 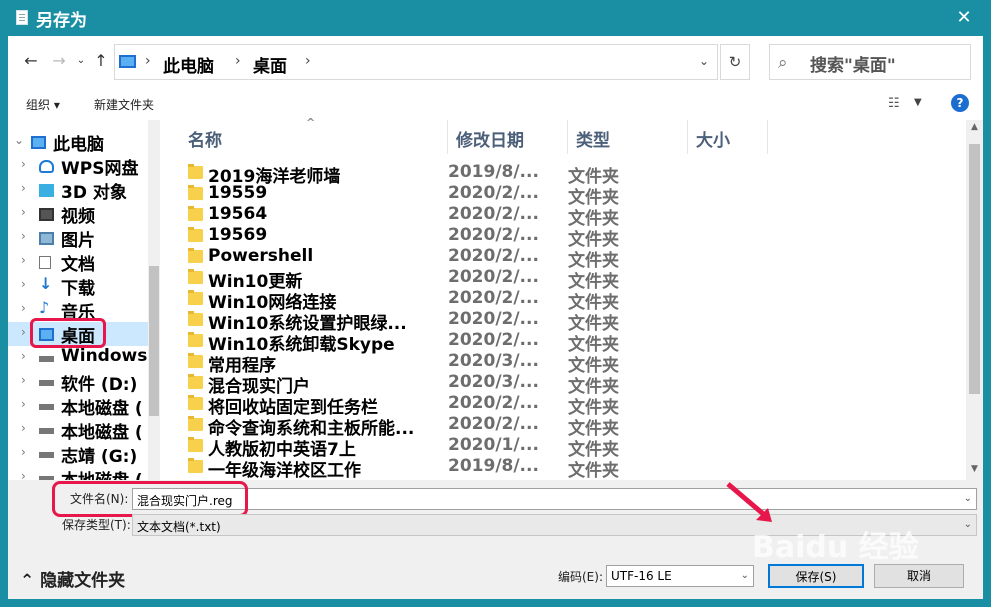 I want to click on scroll-up-icon: ▲, so click(x=974, y=129).